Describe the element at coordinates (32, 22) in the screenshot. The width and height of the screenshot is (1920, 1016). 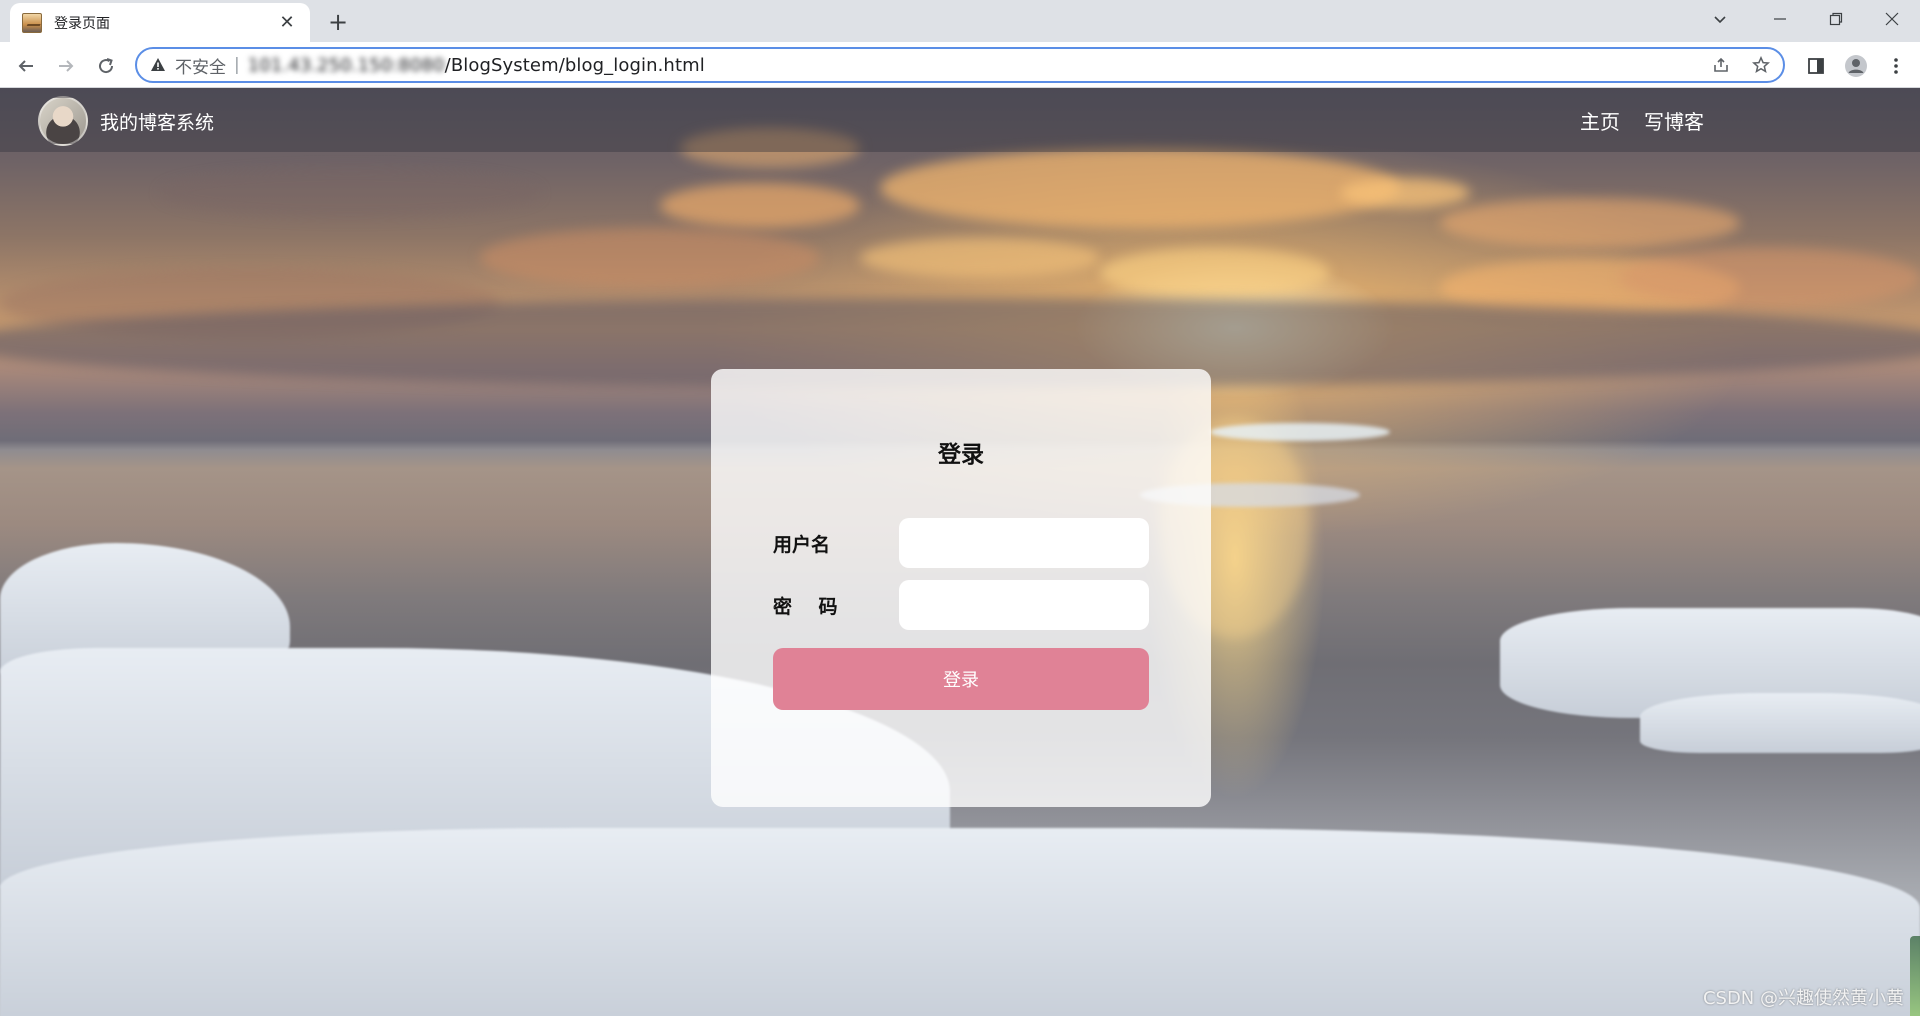
I see `page-favicon-icon` at that location.